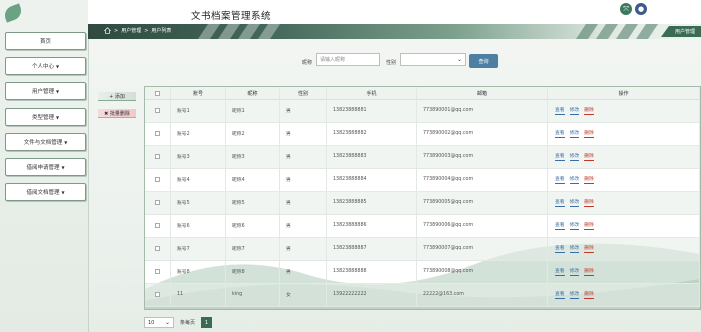 Image resolution: width=701 pixels, height=332 pixels. I want to click on select-all-checkbox, so click(158, 93).